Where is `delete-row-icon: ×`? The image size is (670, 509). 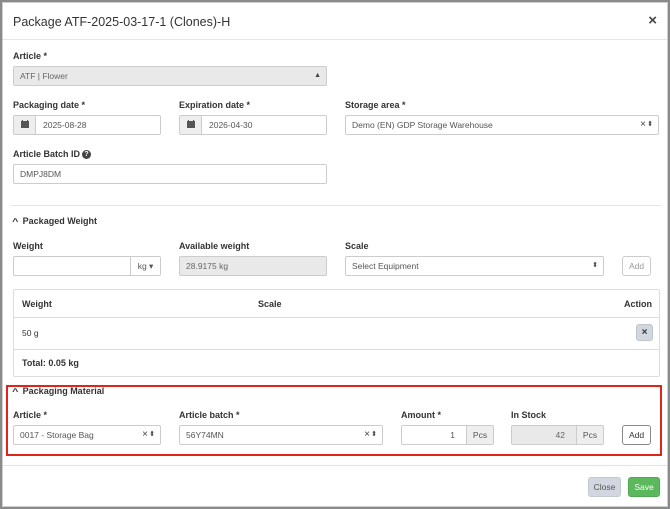 delete-row-icon: × is located at coordinates (644, 332).